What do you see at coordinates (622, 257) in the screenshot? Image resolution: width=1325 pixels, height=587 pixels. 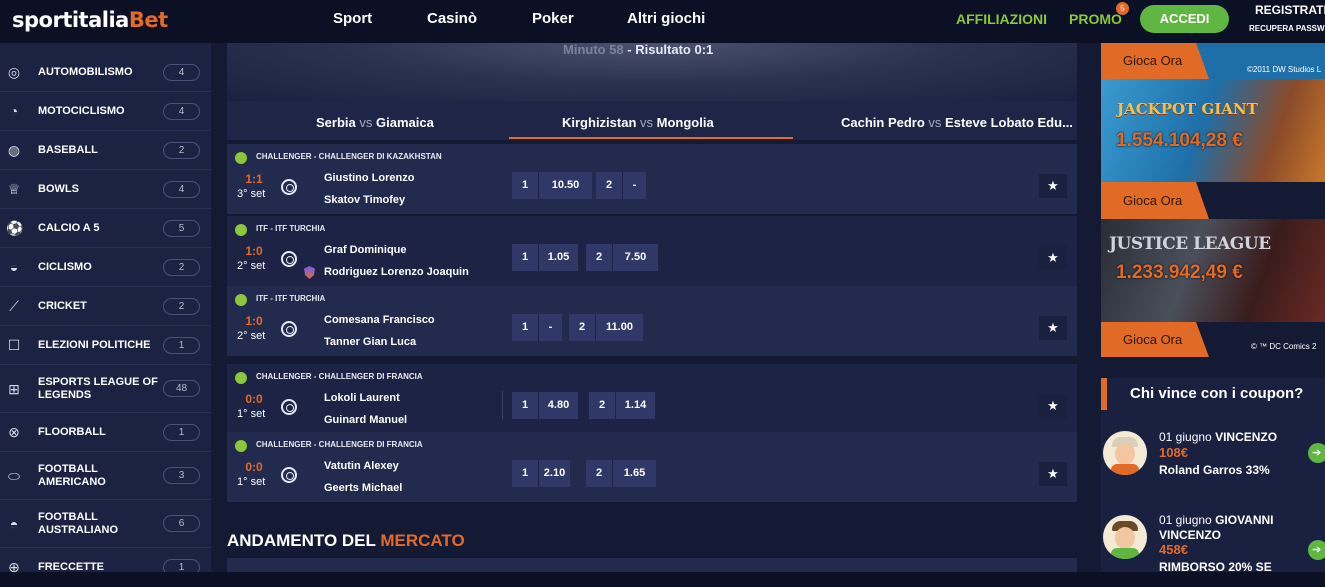 I see `odds-button-2: 2 7.50` at bounding box center [622, 257].